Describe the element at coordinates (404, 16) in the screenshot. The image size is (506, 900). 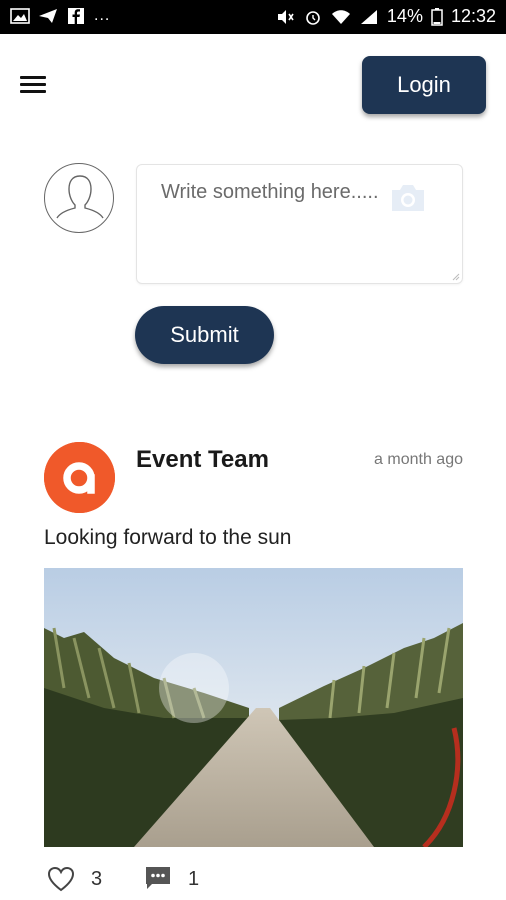
I see `battery-percent: 14%` at that location.